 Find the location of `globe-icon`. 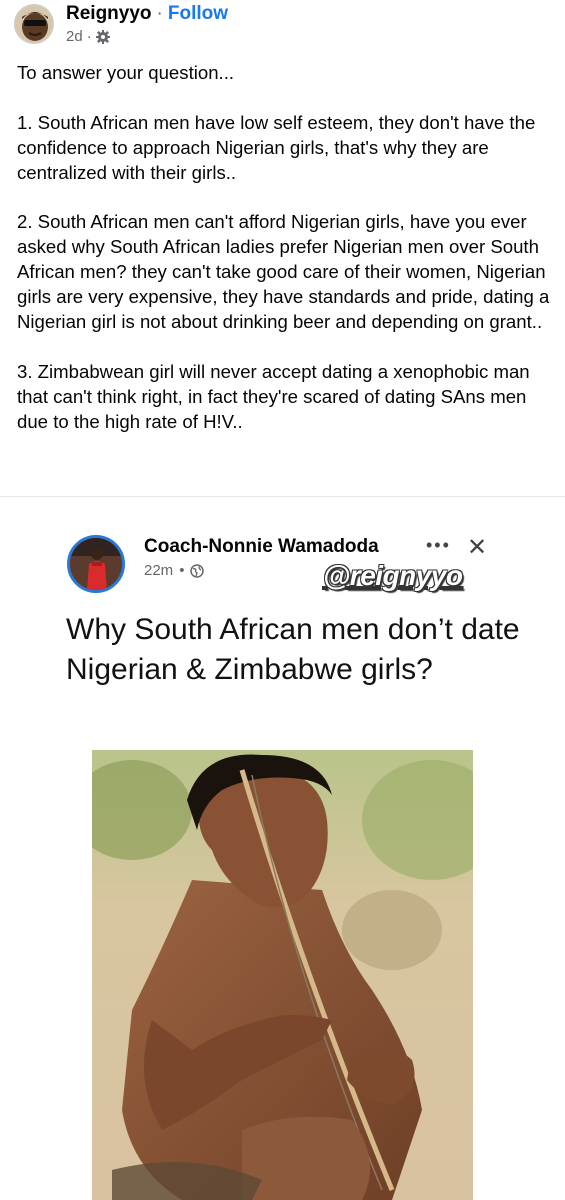

globe-icon is located at coordinates (197, 570).